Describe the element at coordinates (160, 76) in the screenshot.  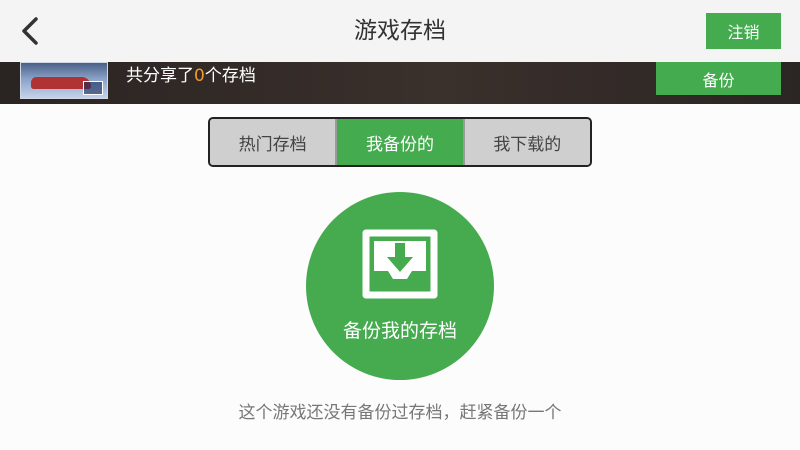
I see `share-prefix: 共分享了` at that location.